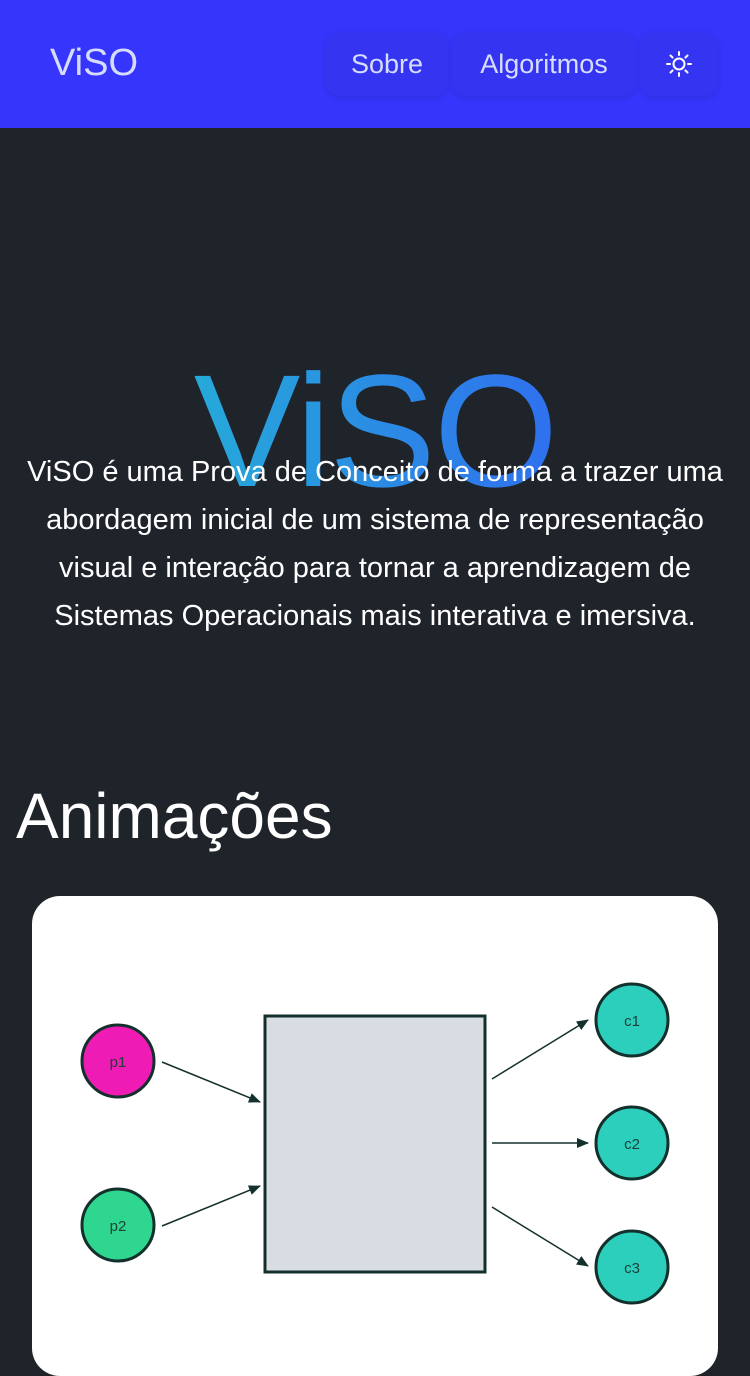  Describe the element at coordinates (387, 64) in the screenshot. I see `nav-link-sobre: Sobre` at that location.